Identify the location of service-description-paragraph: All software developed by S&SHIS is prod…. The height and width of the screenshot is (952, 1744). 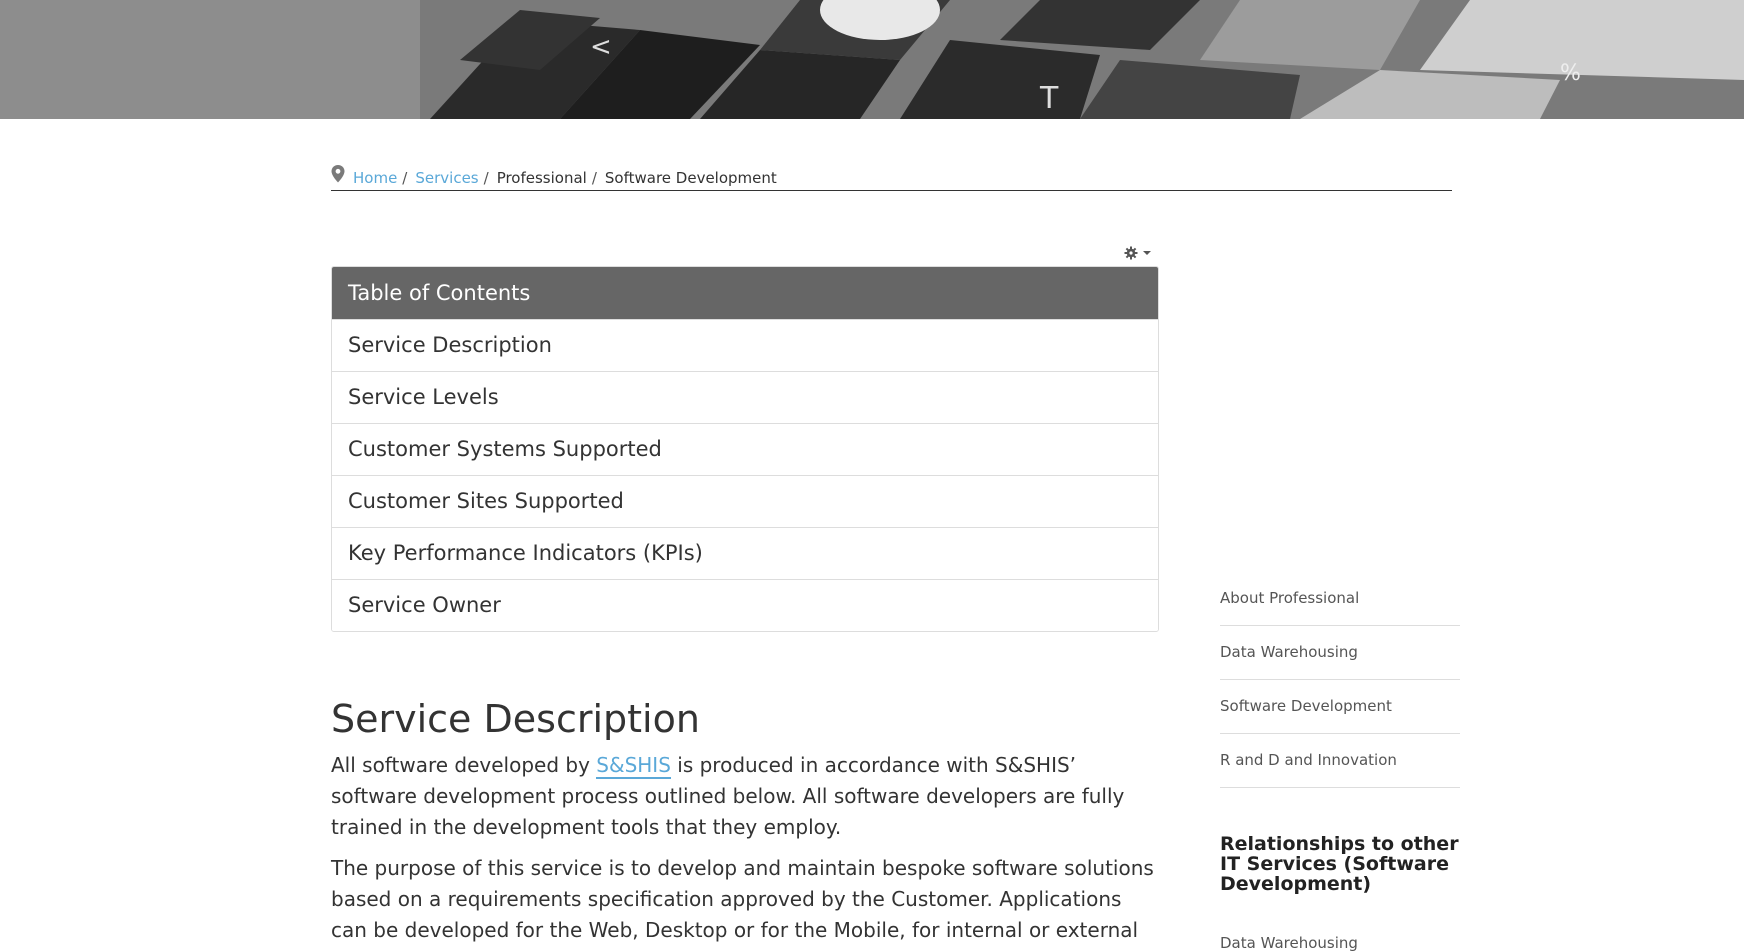
(746, 796).